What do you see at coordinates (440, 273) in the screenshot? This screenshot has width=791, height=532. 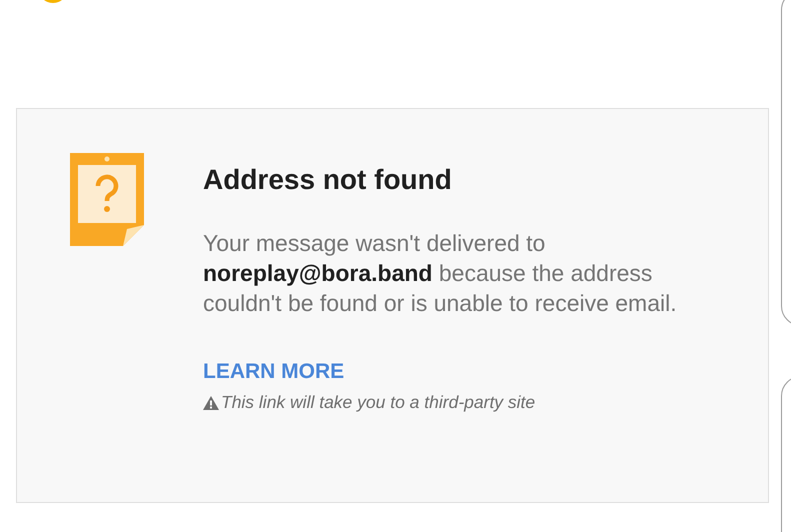 I see `notice-message: Your message wasn't delivered to noreplay@bora.band because the address couldn't be found or is unable to receive email.` at bounding box center [440, 273].